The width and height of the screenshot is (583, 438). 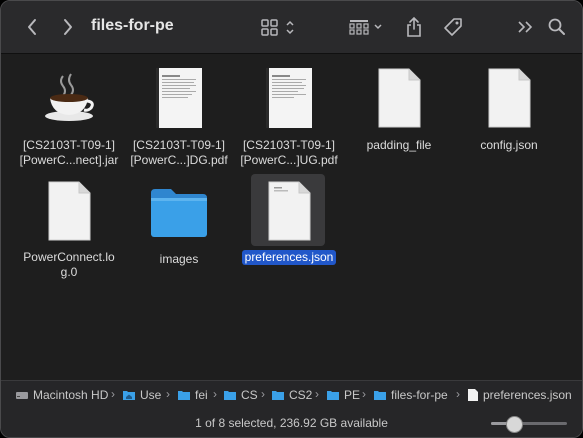 I want to click on file-label: PowerConnect.lo, so click(x=69, y=257).